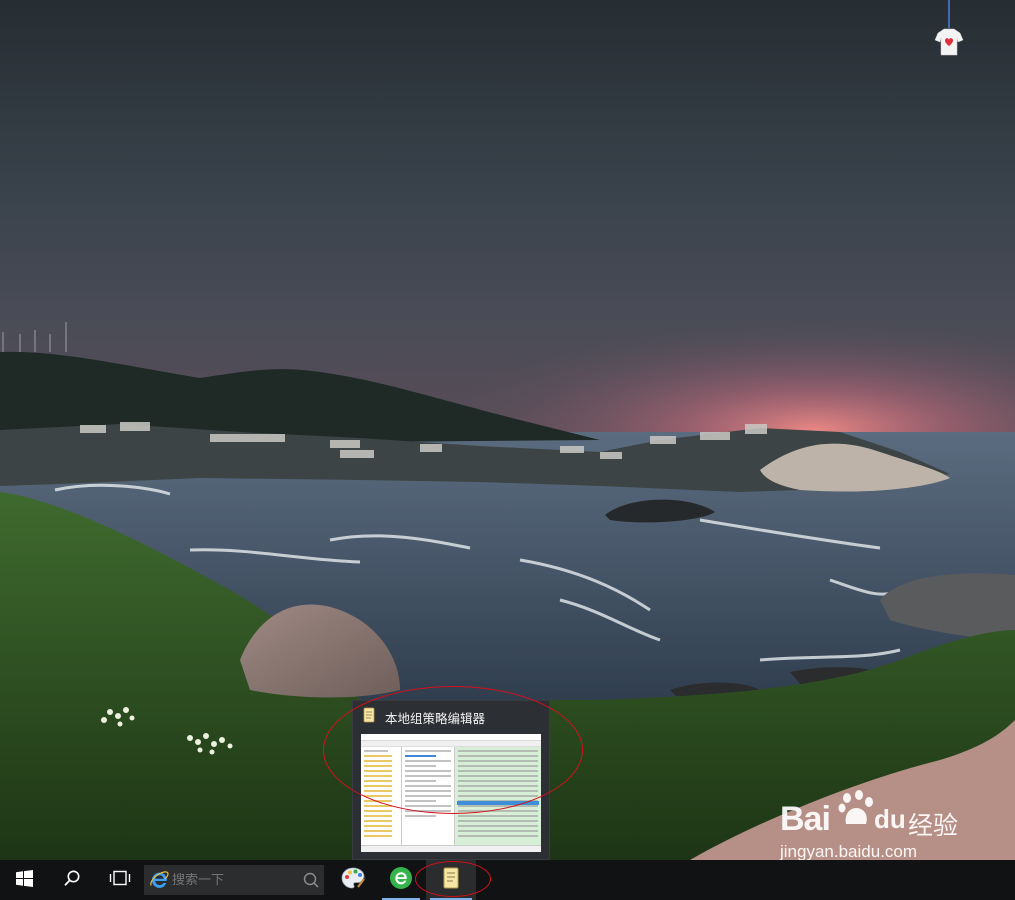  Describe the element at coordinates (856, 810) in the screenshot. I see `paw-icon` at that location.